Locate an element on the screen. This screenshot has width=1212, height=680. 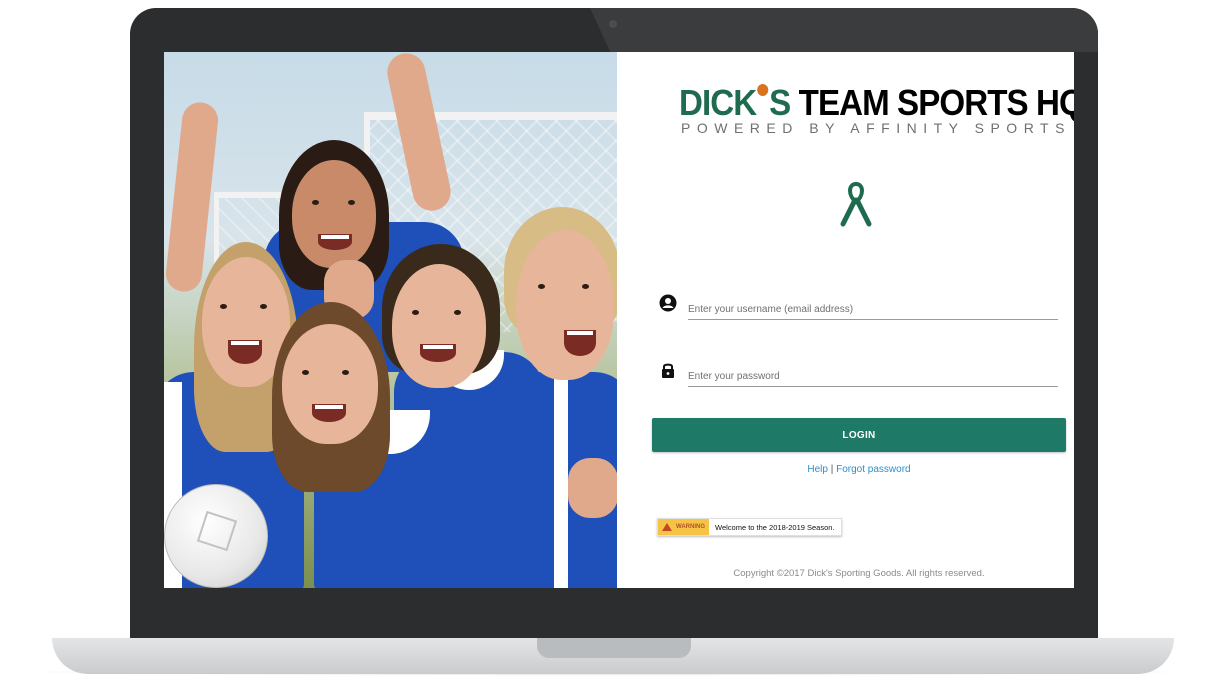
password-input is located at coordinates (873, 373).